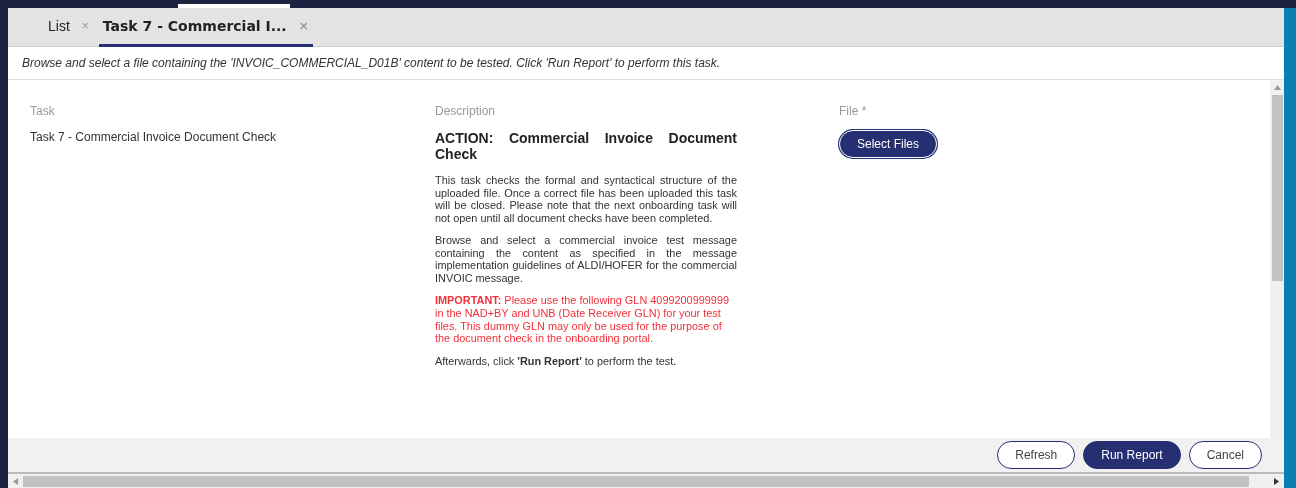 The image size is (1296, 488). What do you see at coordinates (154, 137) in the screenshot?
I see `task-name: Task 7 - Commercial Invoice Document Check` at bounding box center [154, 137].